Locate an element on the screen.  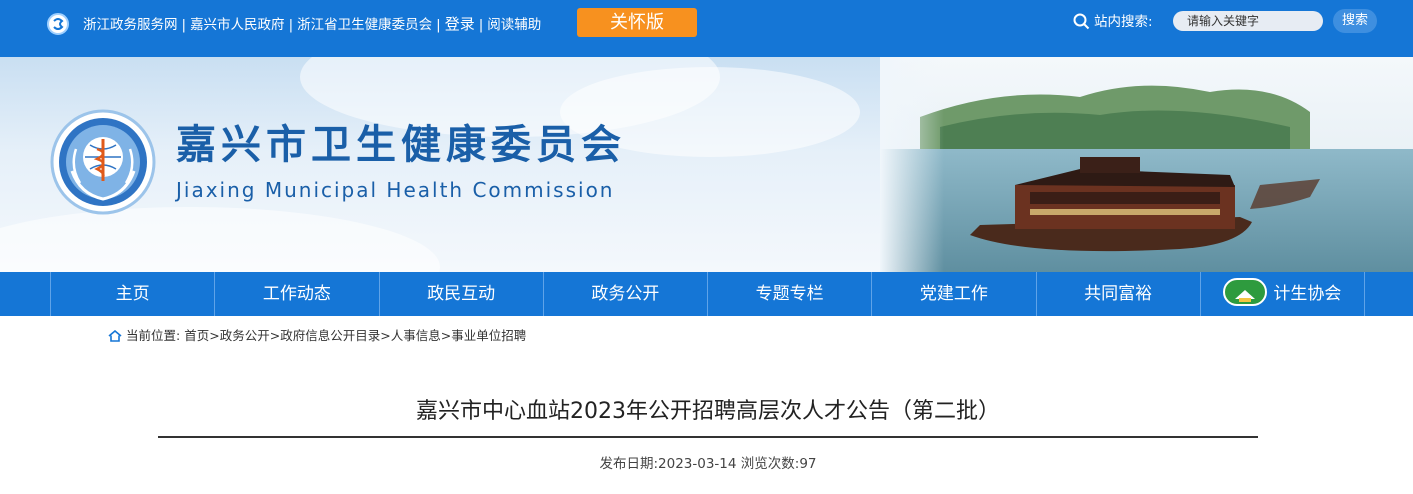
nav-item-family-planning-label: 计生协会 is located at coordinates (1307, 294).